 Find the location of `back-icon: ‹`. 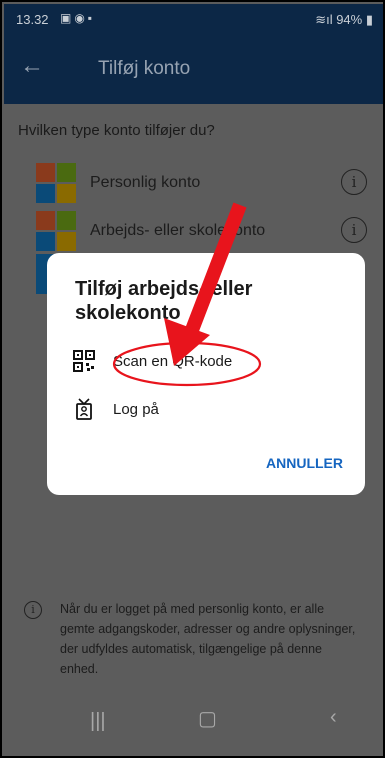

back-icon: ‹ is located at coordinates (333, 717).